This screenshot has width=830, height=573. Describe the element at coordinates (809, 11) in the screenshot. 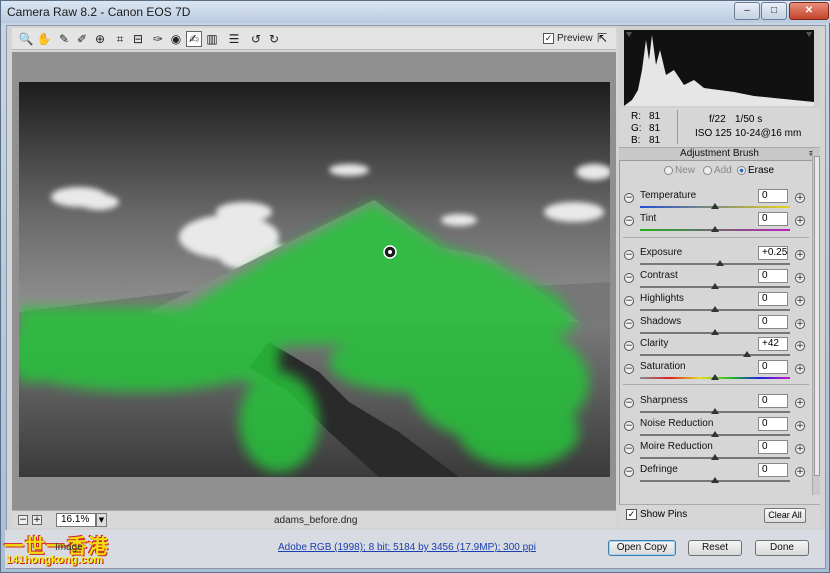

I see `close-button: ✕` at that location.